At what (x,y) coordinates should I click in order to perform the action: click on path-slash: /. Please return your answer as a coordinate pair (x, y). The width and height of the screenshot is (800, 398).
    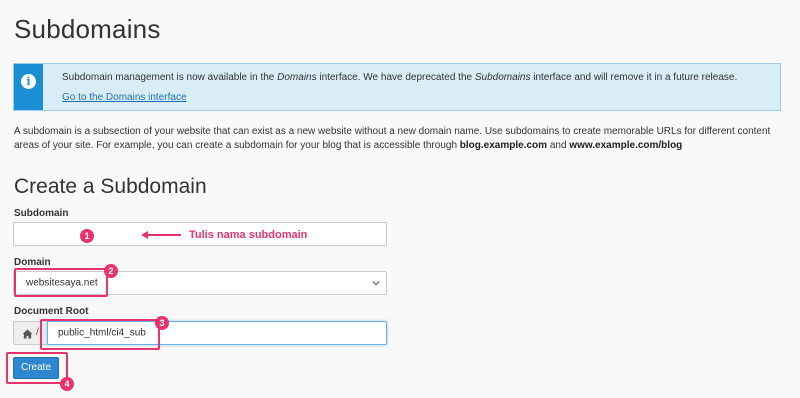
    Looking at the image, I should click on (37, 332).